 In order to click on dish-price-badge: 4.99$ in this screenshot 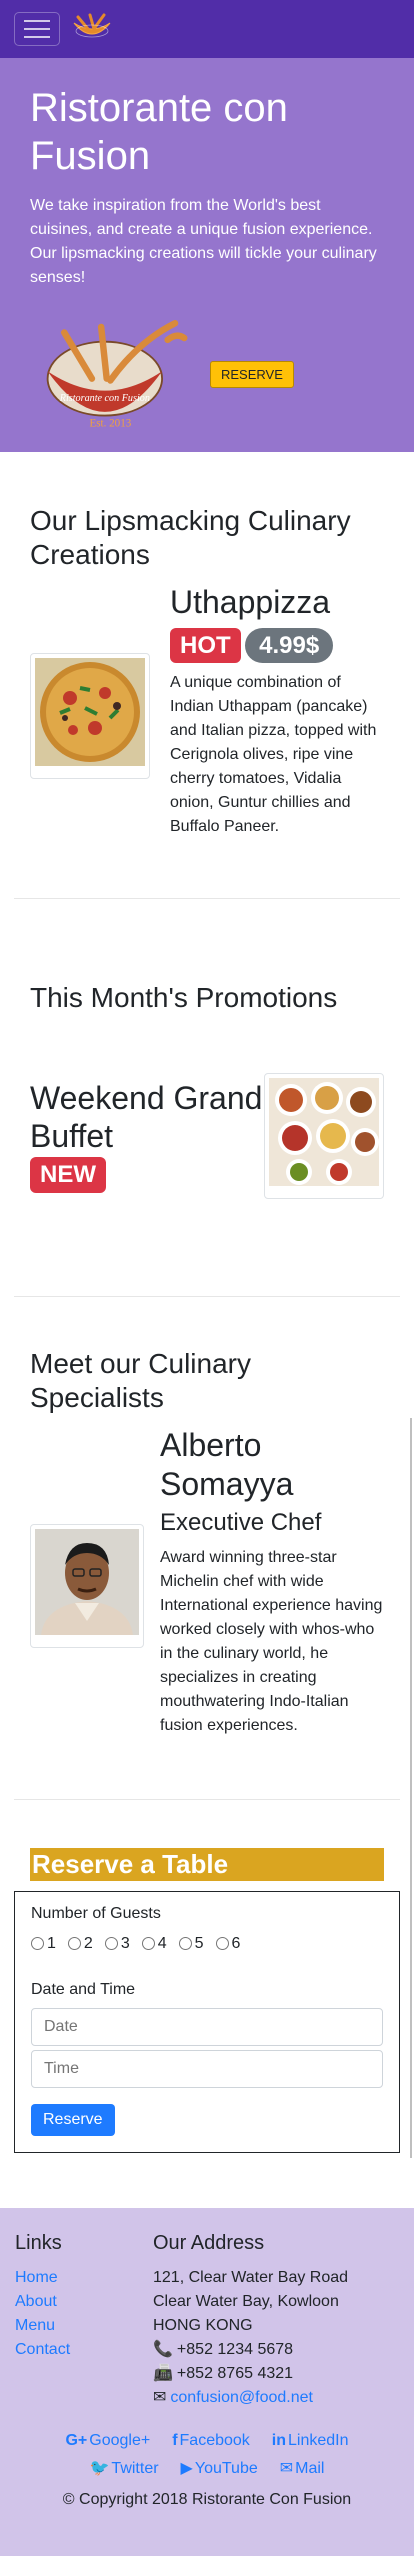, I will do `click(289, 645)`.